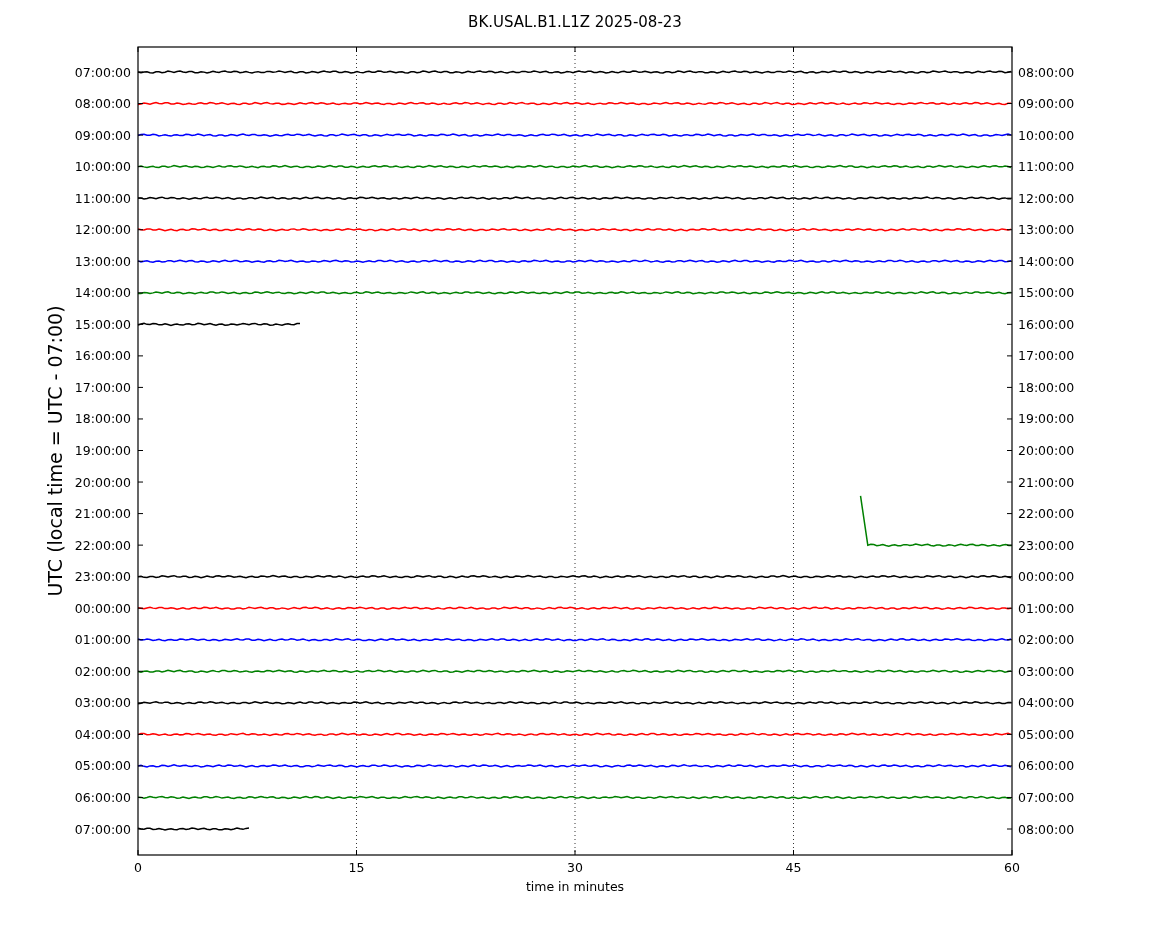 The width and height of the screenshot is (1150, 950). Describe the element at coordinates (575, 22) in the screenshot. I see `chart-title: BK.USAL.B1.L1Z 2025-08-23` at that location.